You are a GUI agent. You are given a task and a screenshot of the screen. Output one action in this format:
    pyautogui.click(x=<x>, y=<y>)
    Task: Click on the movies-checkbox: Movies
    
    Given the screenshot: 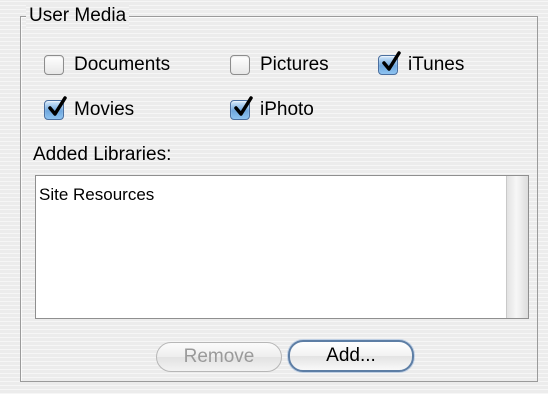 What is the action you would take?
    pyautogui.click(x=89, y=109)
    